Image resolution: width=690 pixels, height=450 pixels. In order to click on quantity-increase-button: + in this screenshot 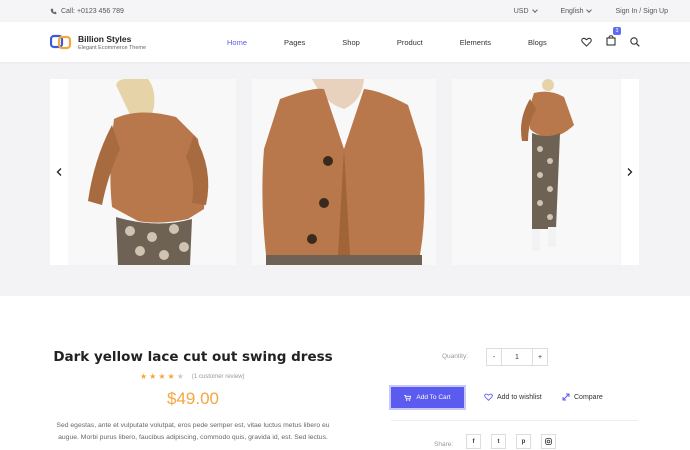, I will do `click(540, 357)`.